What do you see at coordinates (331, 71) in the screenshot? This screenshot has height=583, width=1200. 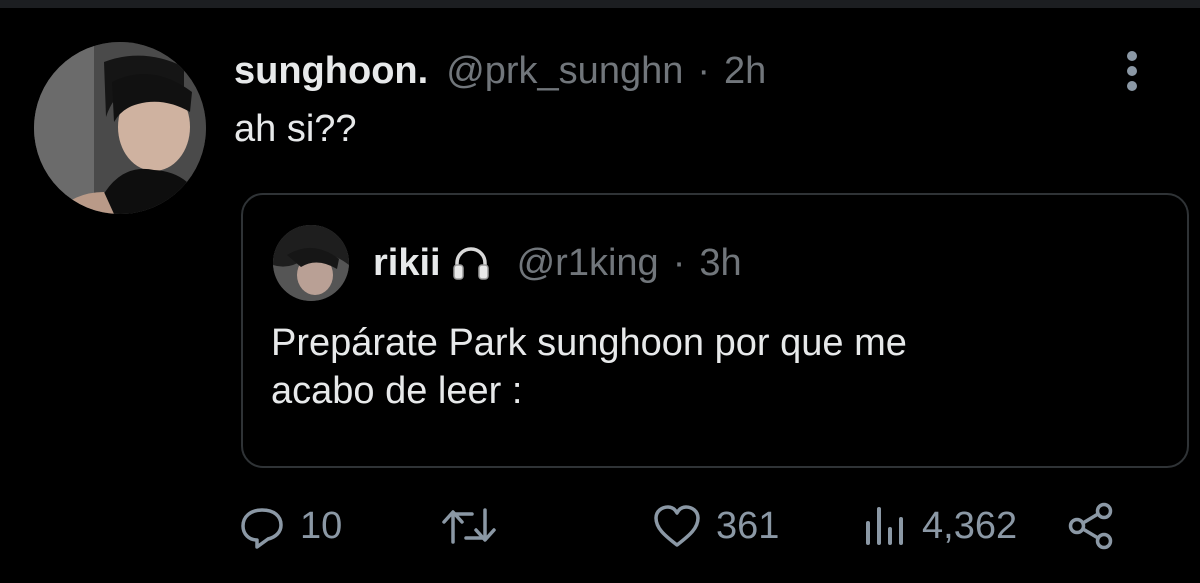 I see `author-display-name: sunghoon.` at bounding box center [331, 71].